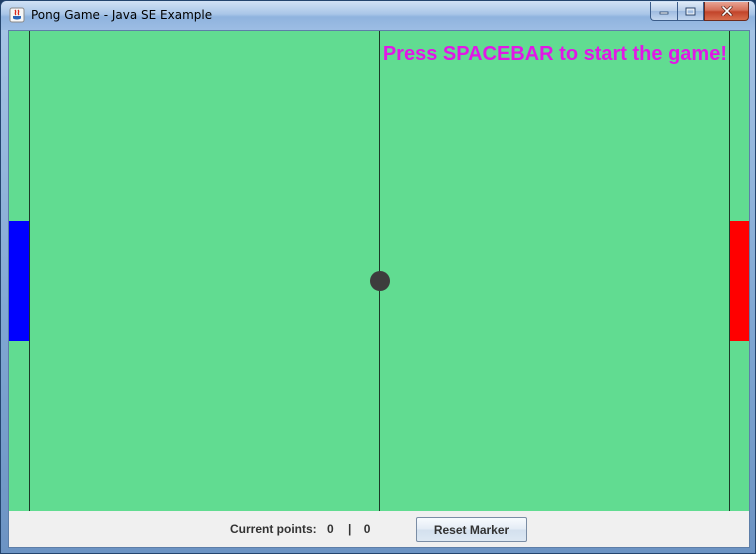 The width and height of the screenshot is (756, 554). I want to click on minimize-button, so click(663, 11).